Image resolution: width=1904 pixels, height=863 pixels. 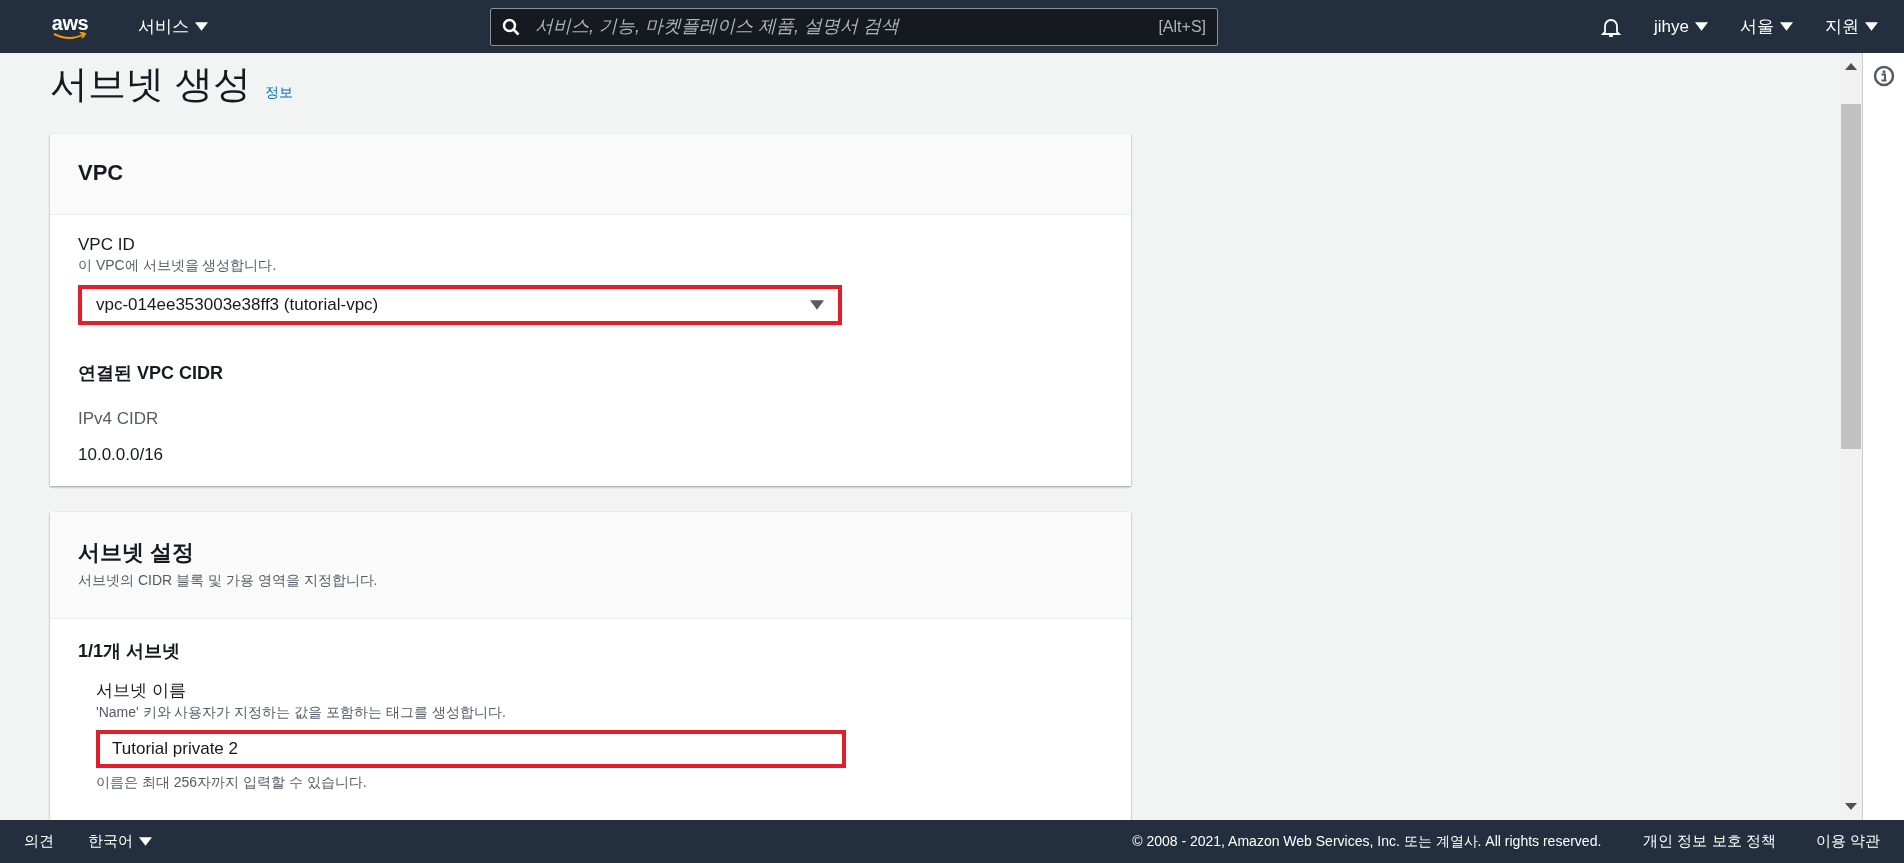 What do you see at coordinates (1709, 841) in the screenshot?
I see `privacy-link: 개인 정보 보호 정책` at bounding box center [1709, 841].